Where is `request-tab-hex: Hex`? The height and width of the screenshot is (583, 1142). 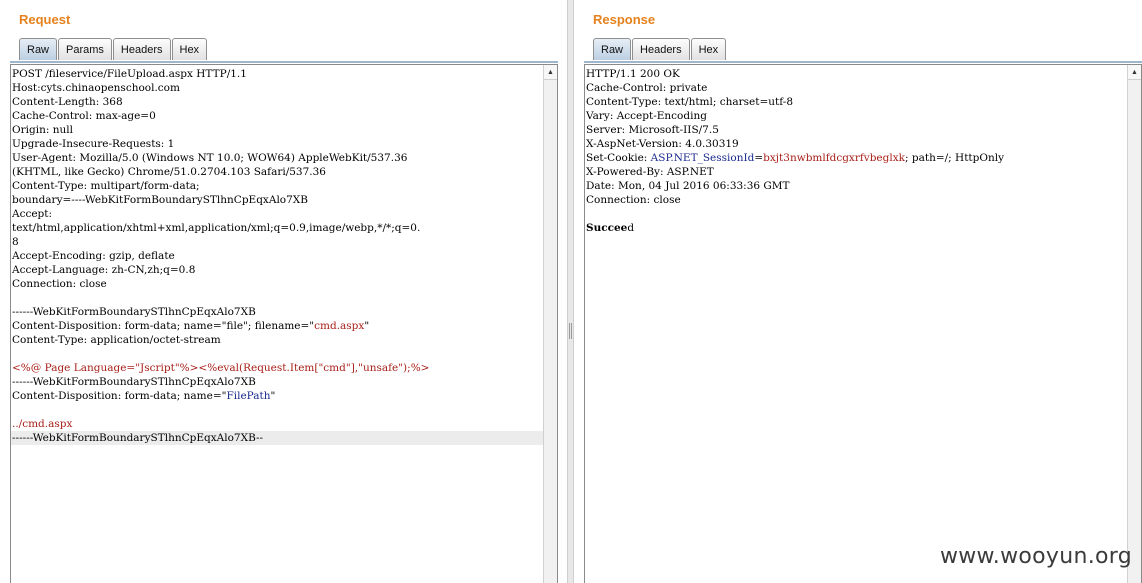
request-tab-hex: Hex is located at coordinates (189, 49).